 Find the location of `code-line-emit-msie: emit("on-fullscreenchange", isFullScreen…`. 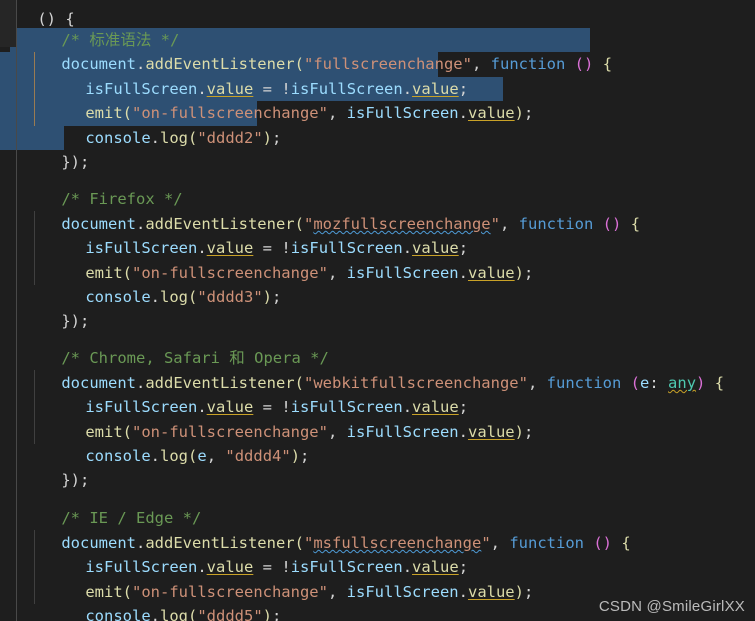

code-line-emit-msie: emit("on-fullscreenchange", isFullScreen… is located at coordinates (377, 578).